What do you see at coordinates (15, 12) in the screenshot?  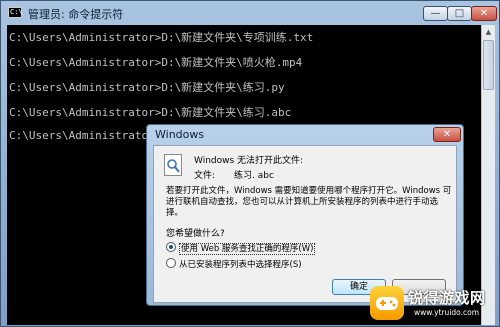 I see `cmd-icon: C:\` at bounding box center [15, 12].